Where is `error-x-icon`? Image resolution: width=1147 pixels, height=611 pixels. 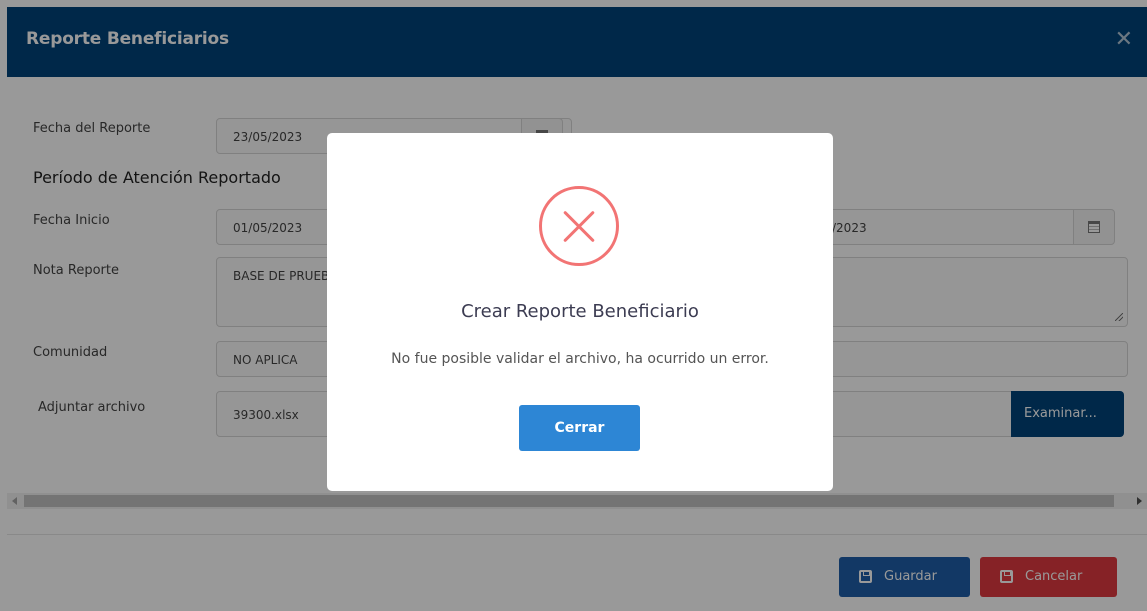 error-x-icon is located at coordinates (579, 226).